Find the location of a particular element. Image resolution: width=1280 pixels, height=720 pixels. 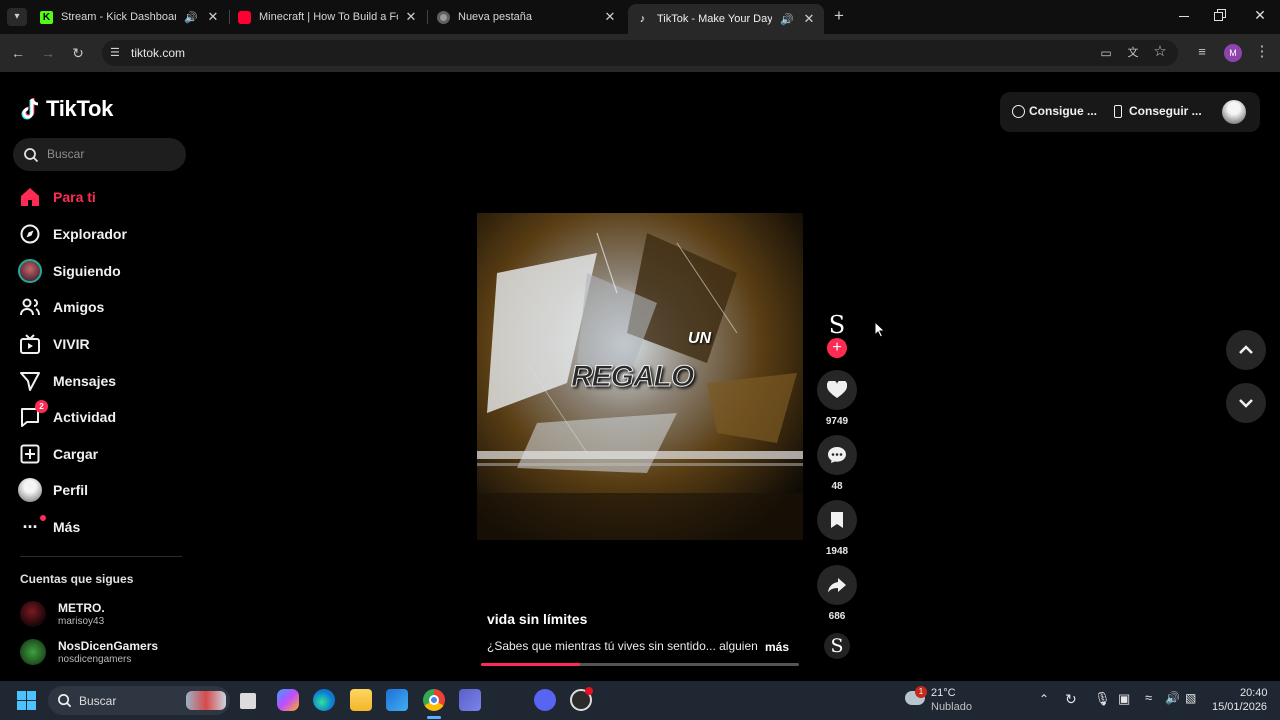

outlook-icon is located at coordinates (397, 700).